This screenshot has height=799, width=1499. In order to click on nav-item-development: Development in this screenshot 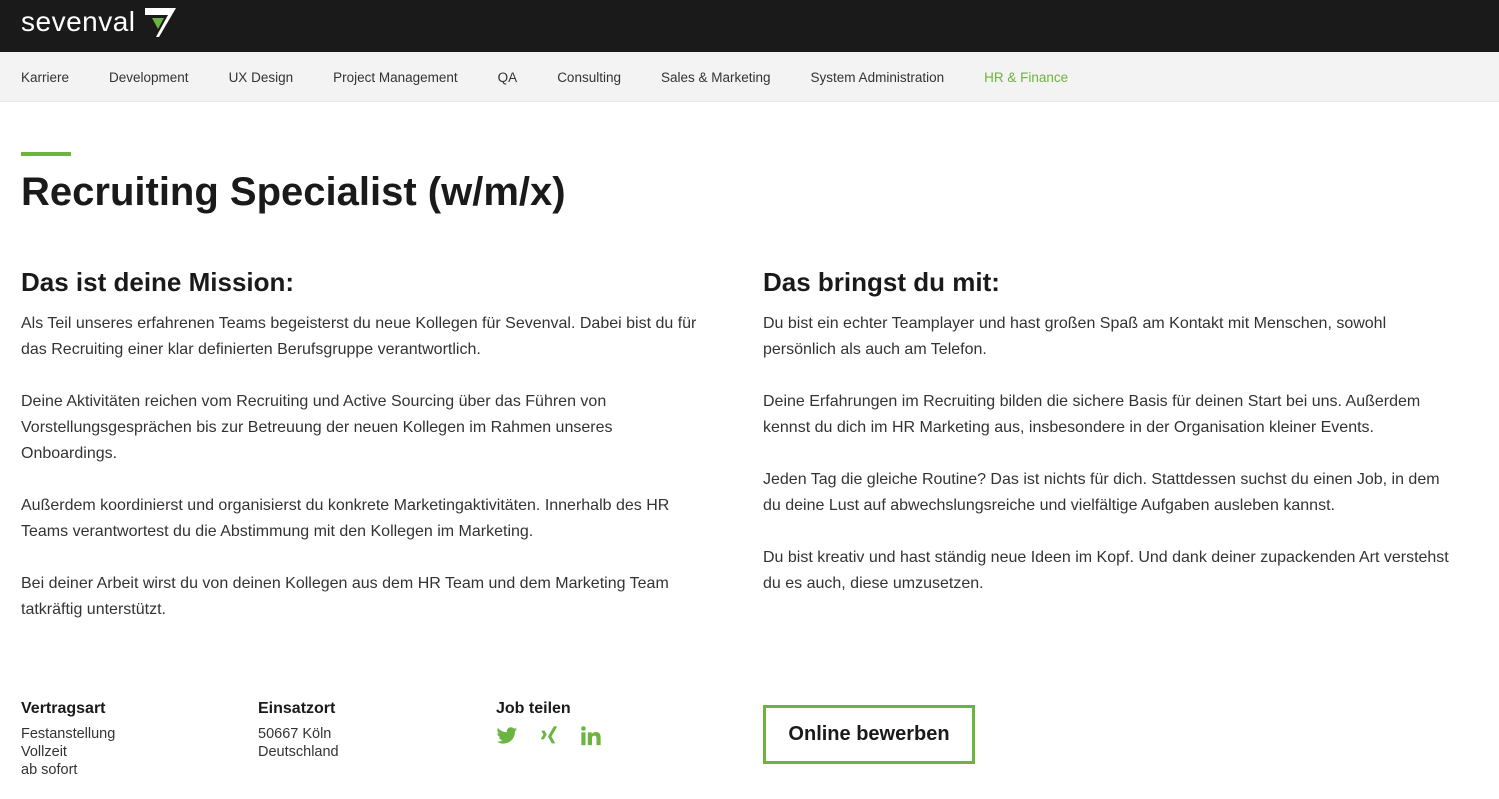, I will do `click(149, 77)`.